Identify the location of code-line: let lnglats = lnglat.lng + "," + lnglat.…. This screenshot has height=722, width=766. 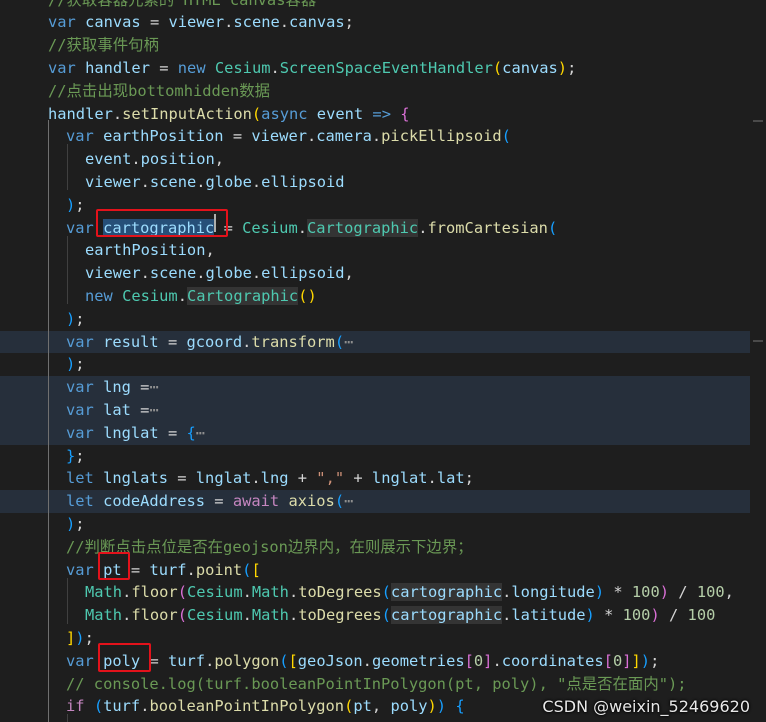
(375, 478).